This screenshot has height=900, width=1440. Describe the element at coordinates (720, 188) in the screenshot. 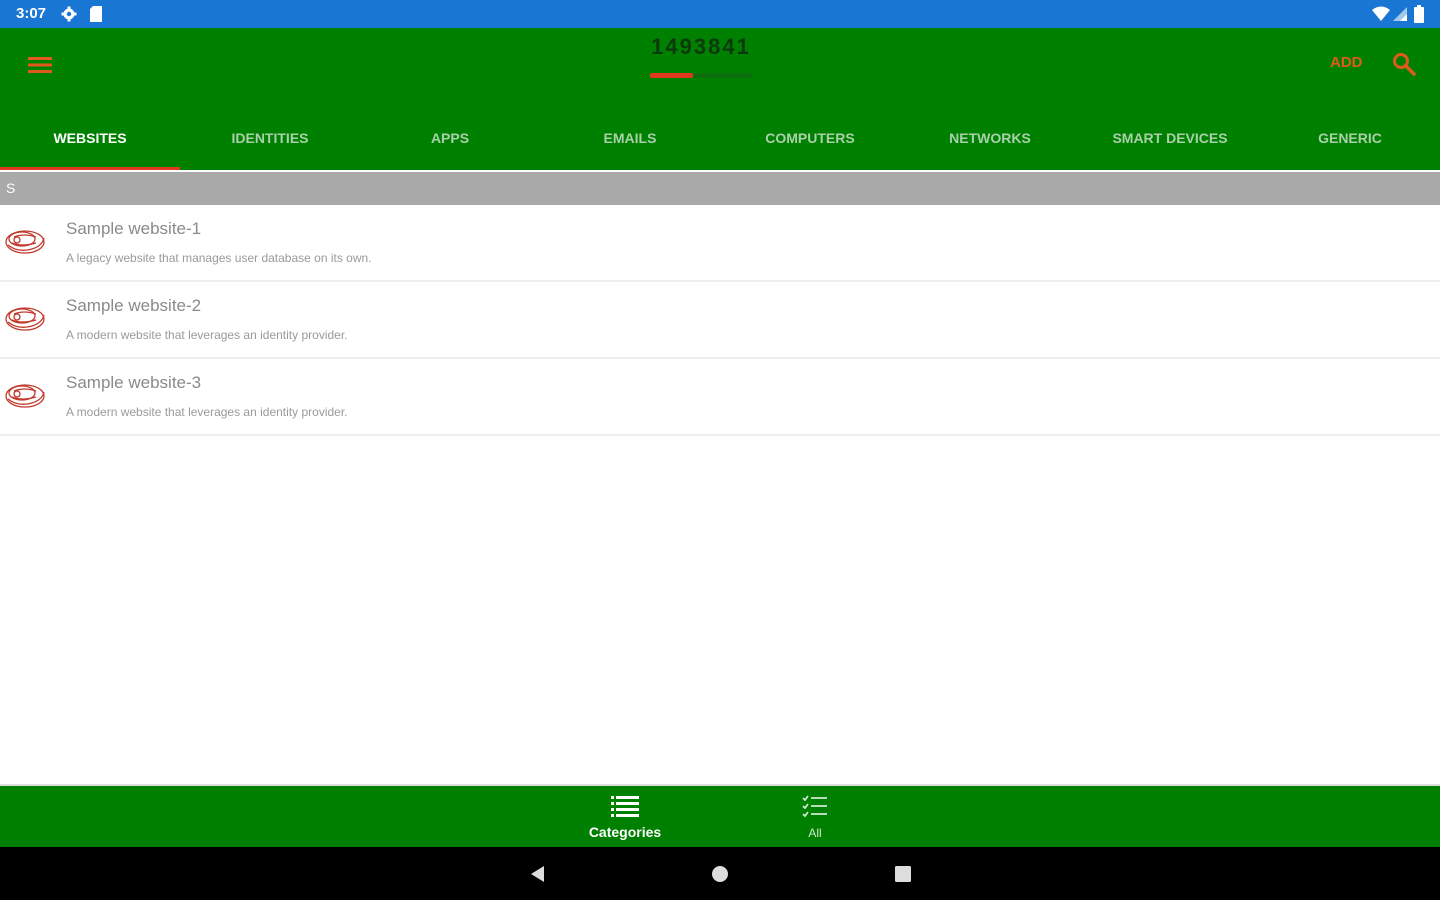

I see `section-header: S` at that location.